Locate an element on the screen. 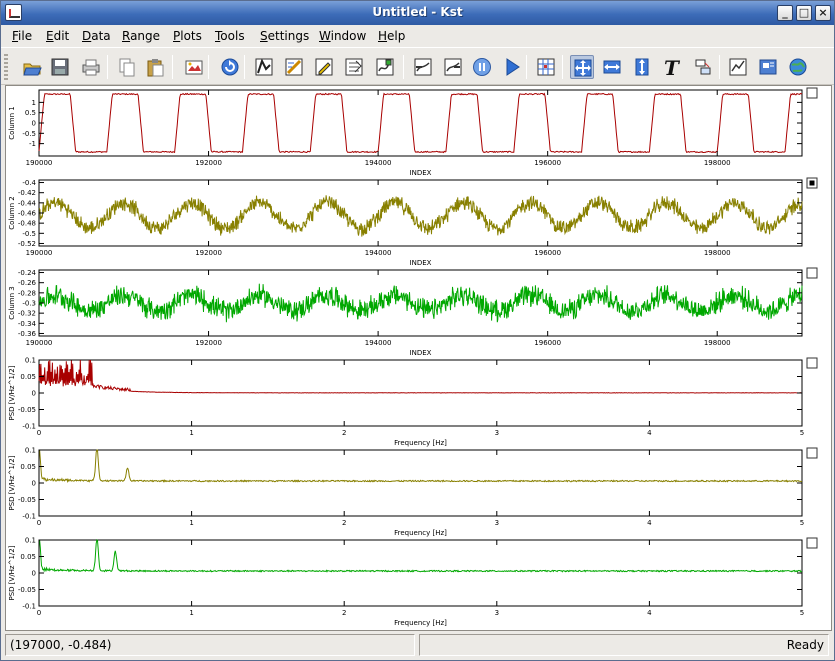  y-tick-label: -0.34 is located at coordinates (27, 324).